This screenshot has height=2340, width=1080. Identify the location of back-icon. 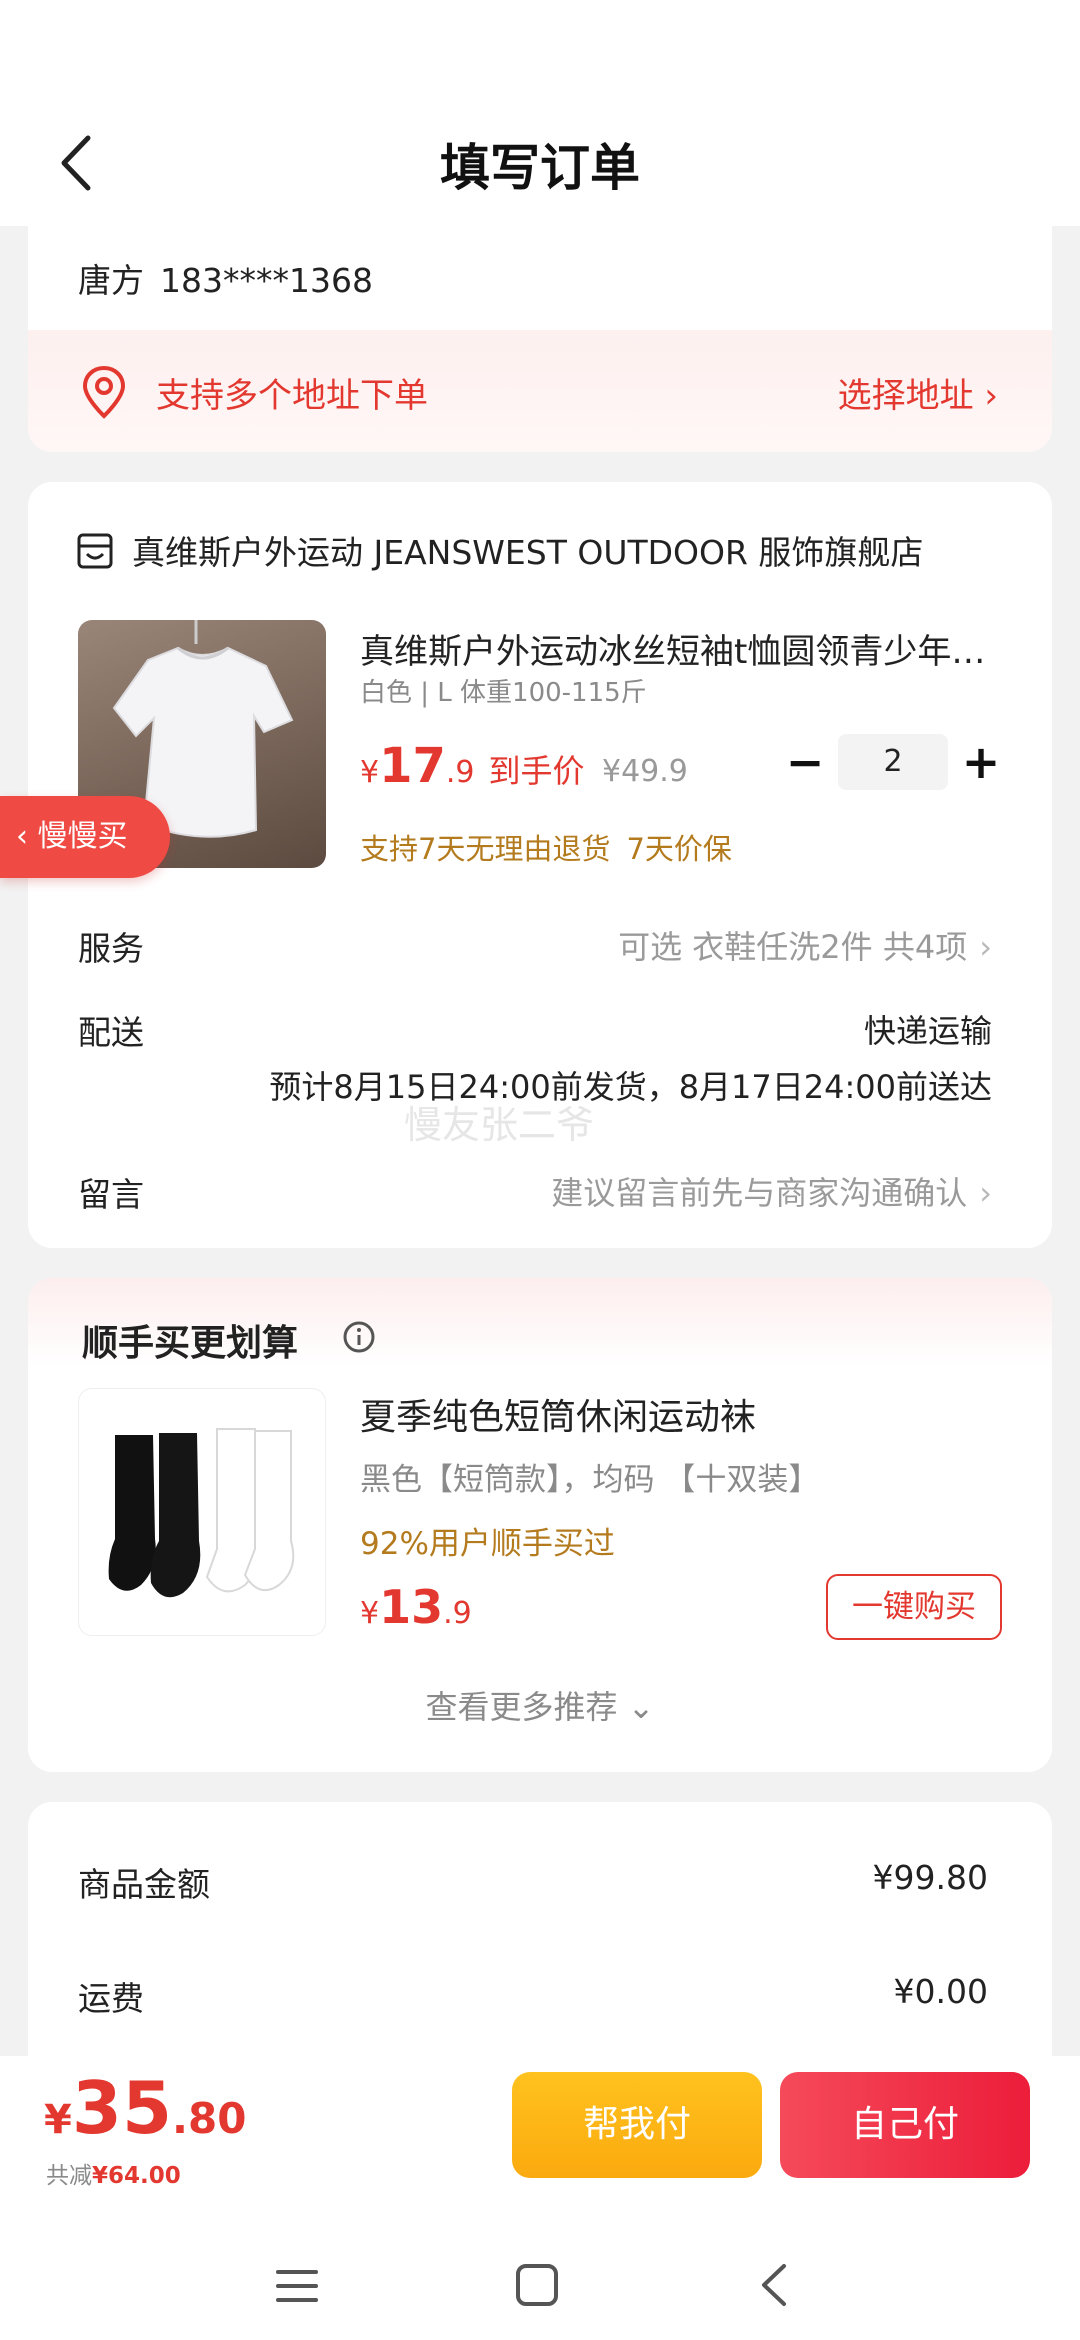
(774, 2285).